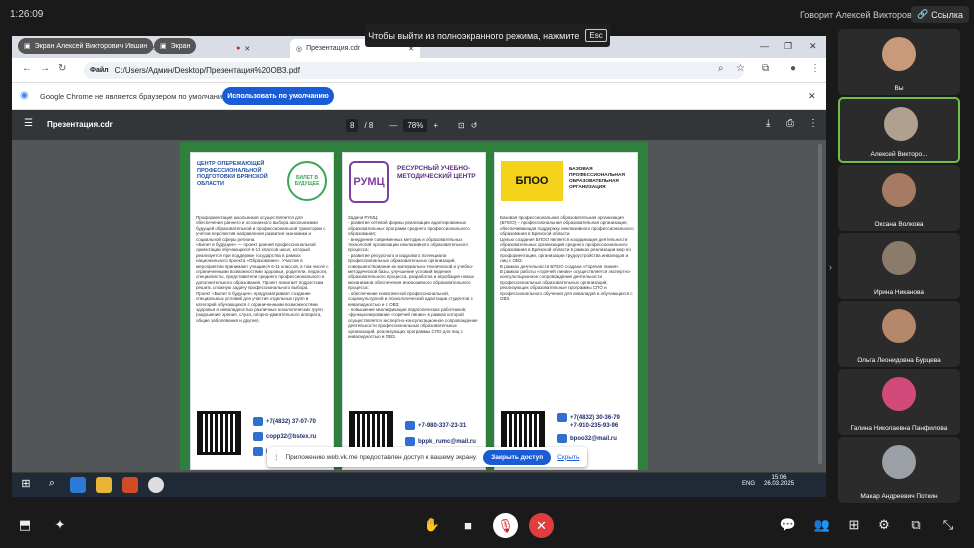  I want to click on system-clock: 15:06 26.03.2025, so click(779, 481).